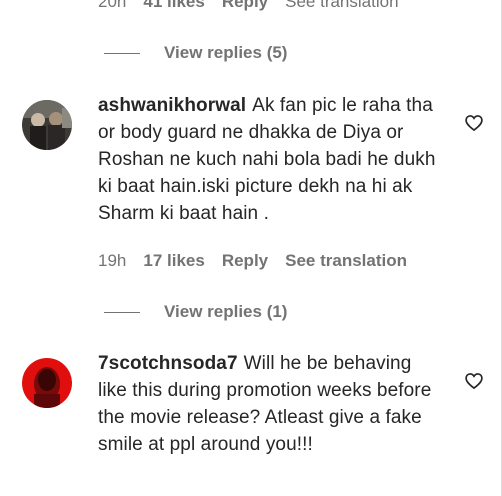 The height and width of the screenshot is (496, 502). I want to click on comment-username: ashwanikhorwal, so click(172, 105).